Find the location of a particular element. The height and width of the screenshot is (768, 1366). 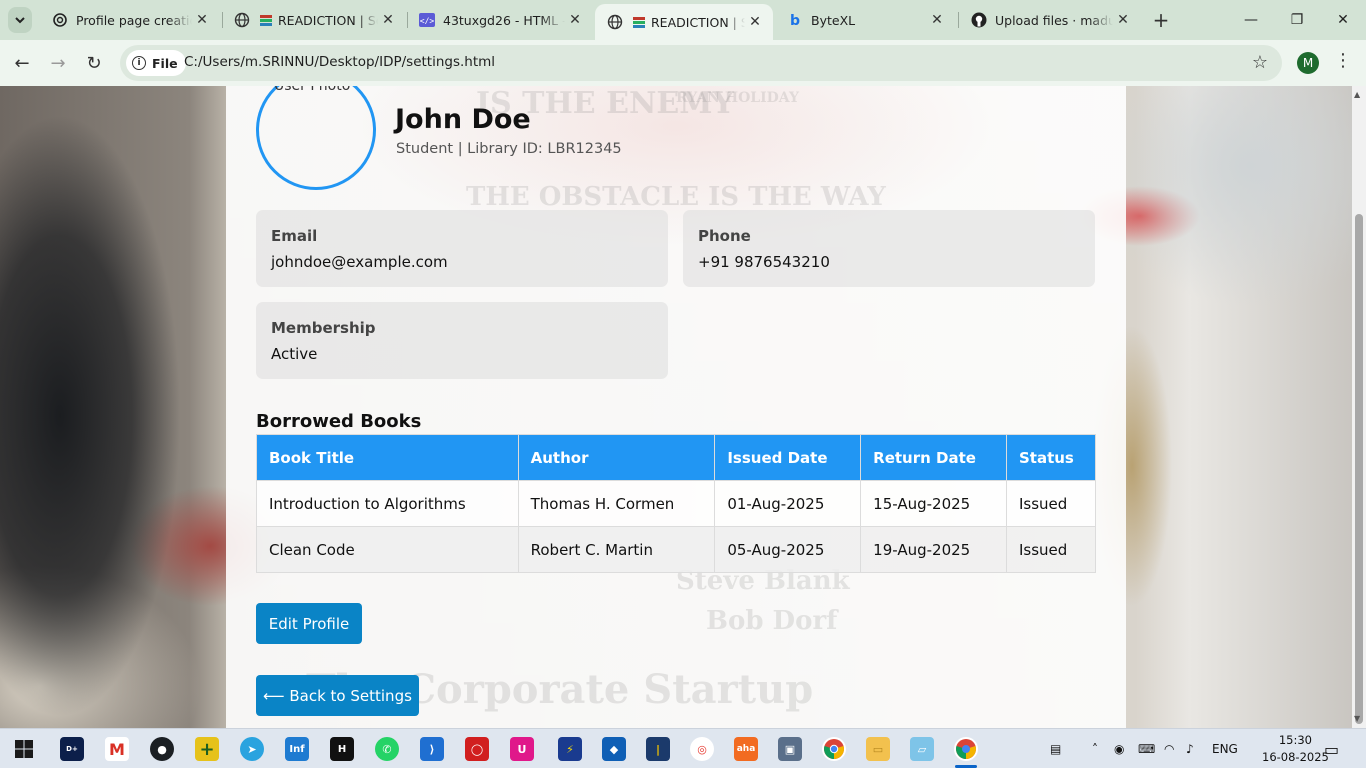

bar-app-icon: | is located at coordinates (658, 749).